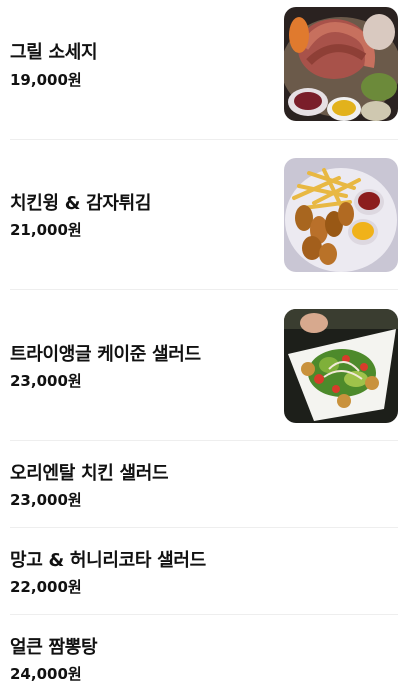 The width and height of the screenshot is (412, 690). I want to click on menu-item-name: 망고 & 허니리코타 샐러드, so click(108, 560).